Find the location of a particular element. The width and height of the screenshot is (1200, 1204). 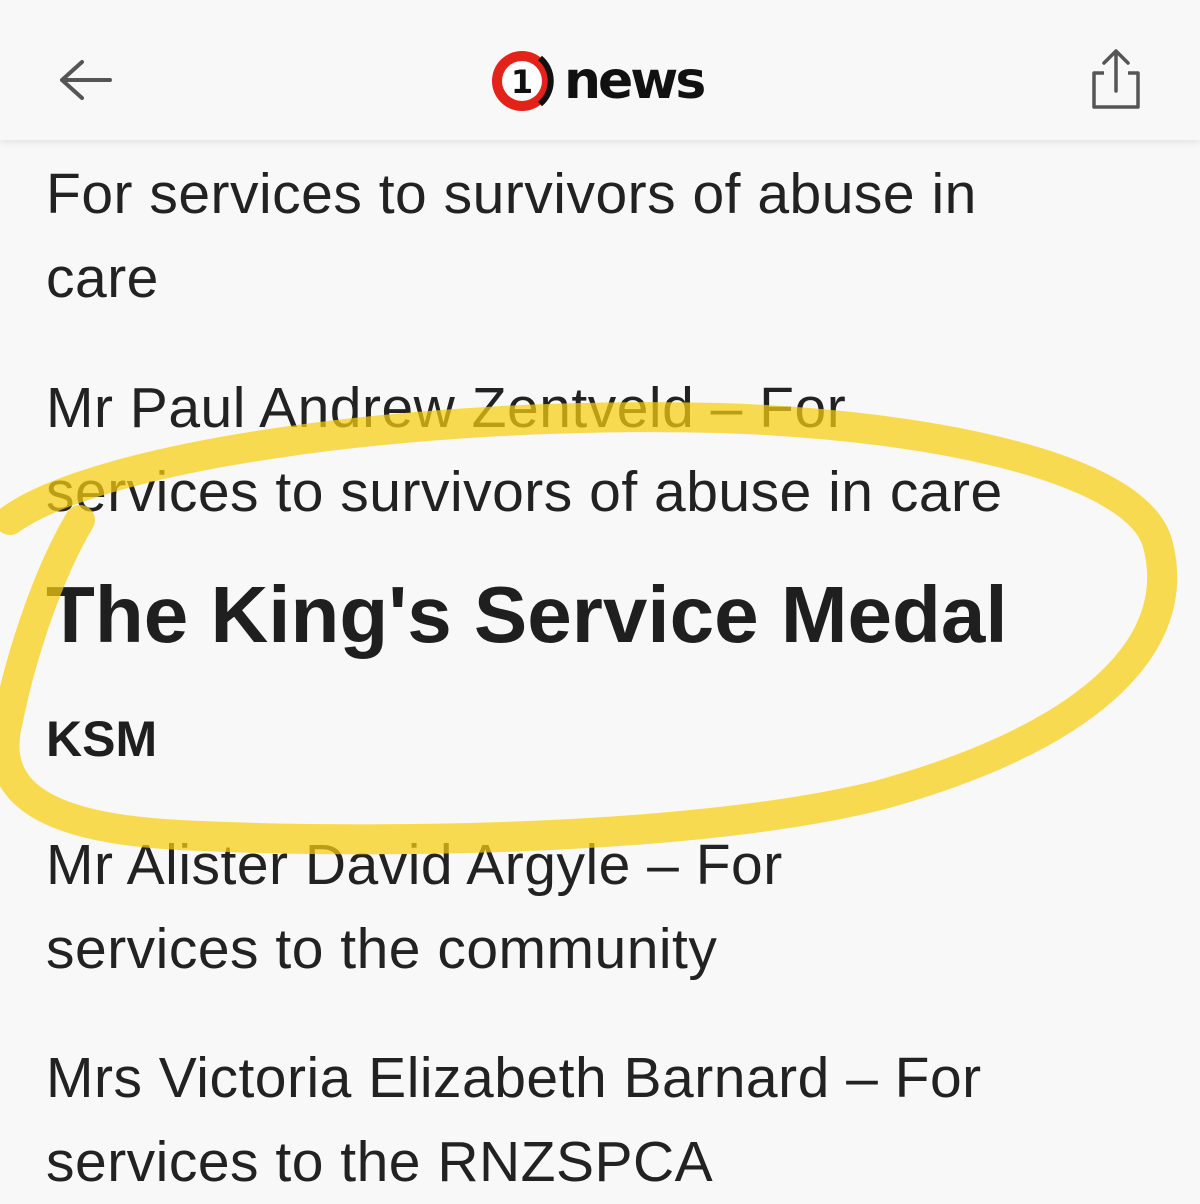

paragraph-4-line-1: Mrs Victoria Elizabeth Barnard – For is located at coordinates (514, 1078).